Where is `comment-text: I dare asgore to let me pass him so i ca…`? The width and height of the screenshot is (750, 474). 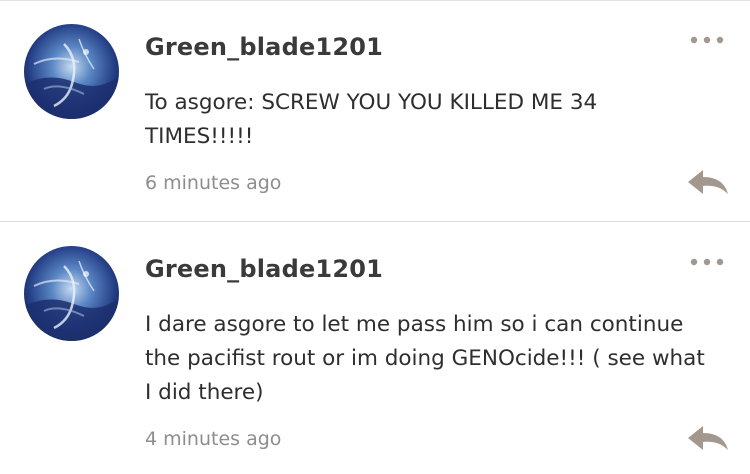
comment-text: I dare asgore to let me pass him so i ca… is located at coordinates (425, 358).